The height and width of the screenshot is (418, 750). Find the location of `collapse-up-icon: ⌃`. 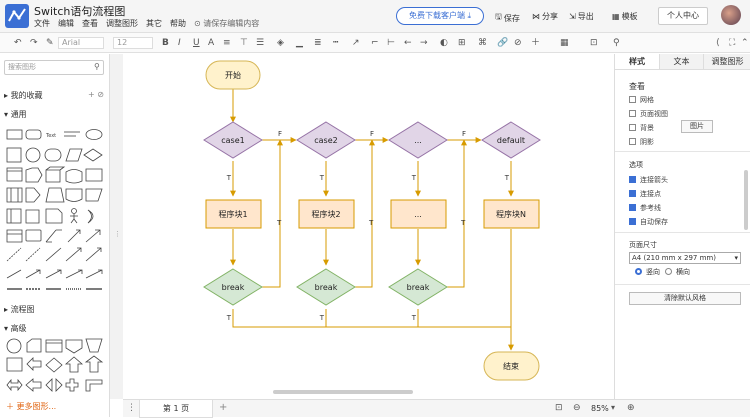

collapse-up-icon: ⌃ is located at coordinates (745, 43).